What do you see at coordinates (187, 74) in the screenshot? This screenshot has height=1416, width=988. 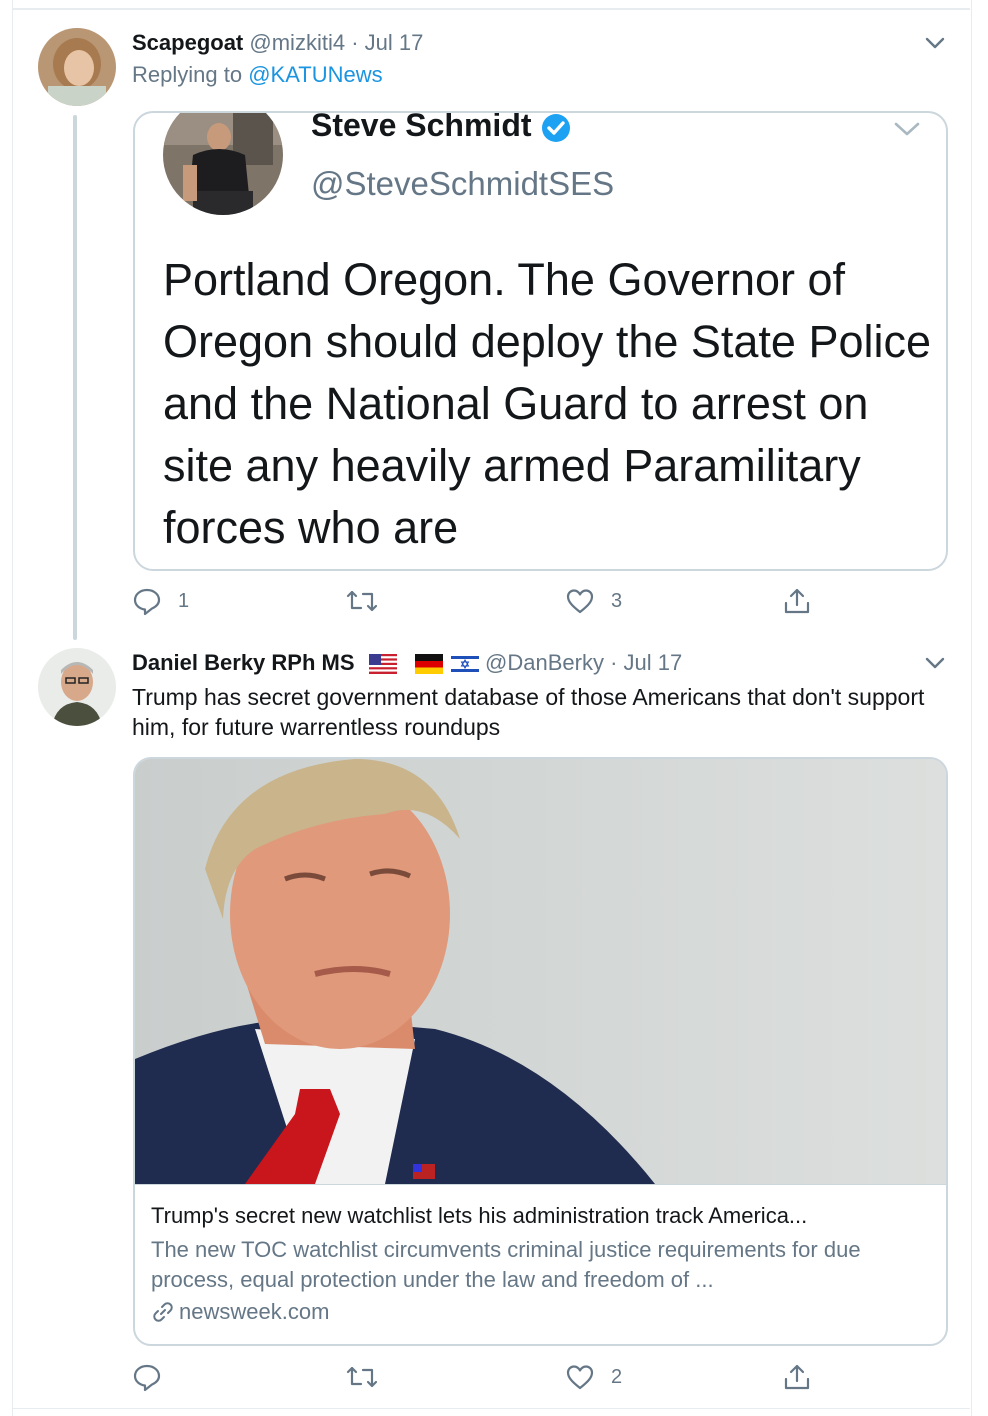 I see `replying-prefix: Replying to` at bounding box center [187, 74].